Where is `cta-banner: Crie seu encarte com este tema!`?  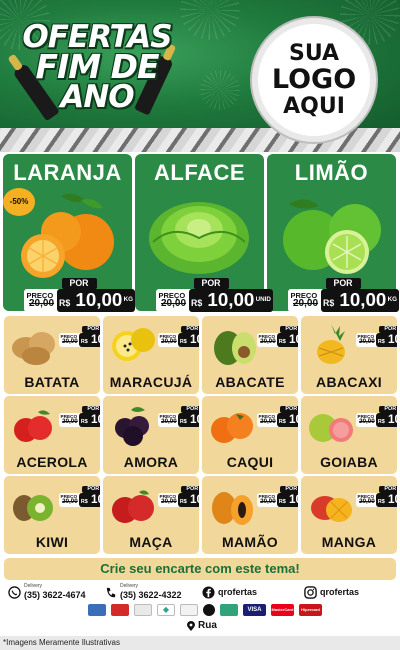 cta-banner: Crie seu encarte com este tema! is located at coordinates (200, 569).